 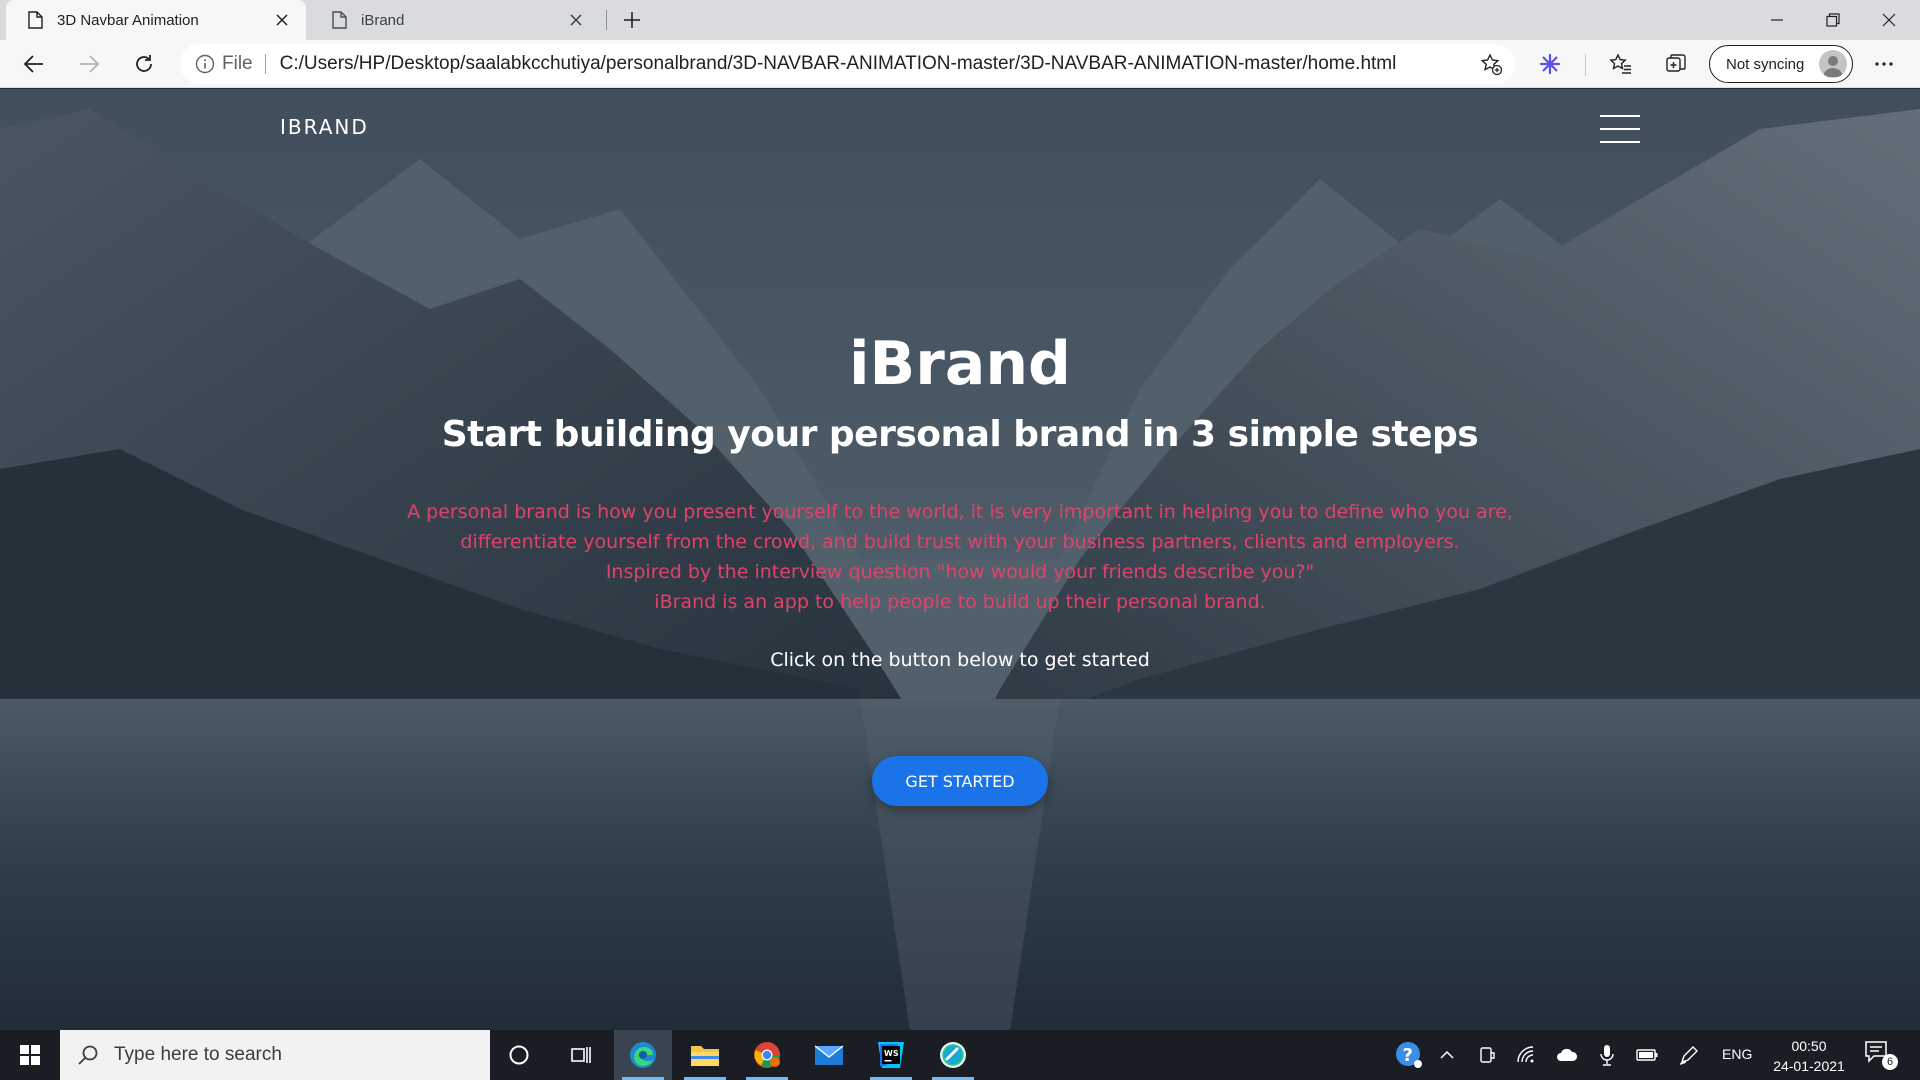 What do you see at coordinates (960, 660) in the screenshot?
I see `cta-instruction: Click on the button below to get started` at bounding box center [960, 660].